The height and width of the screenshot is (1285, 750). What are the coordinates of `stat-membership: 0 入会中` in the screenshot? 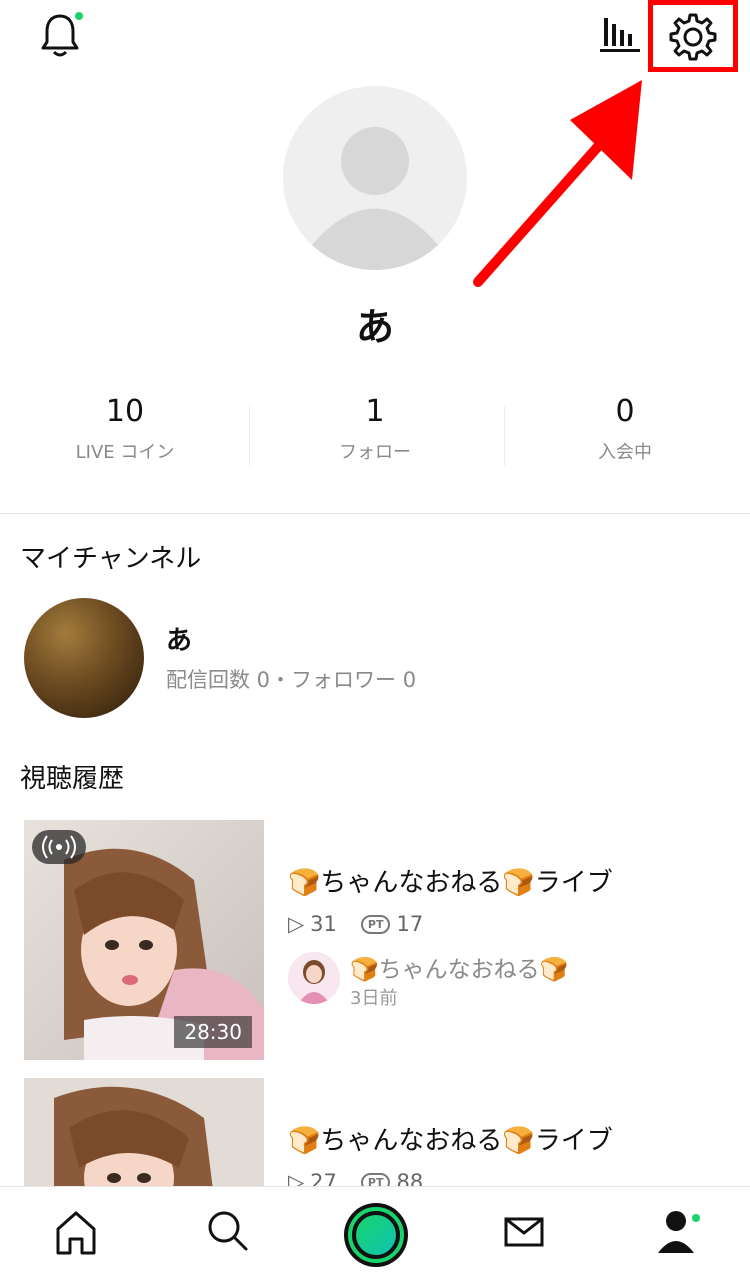 It's located at (625, 430).